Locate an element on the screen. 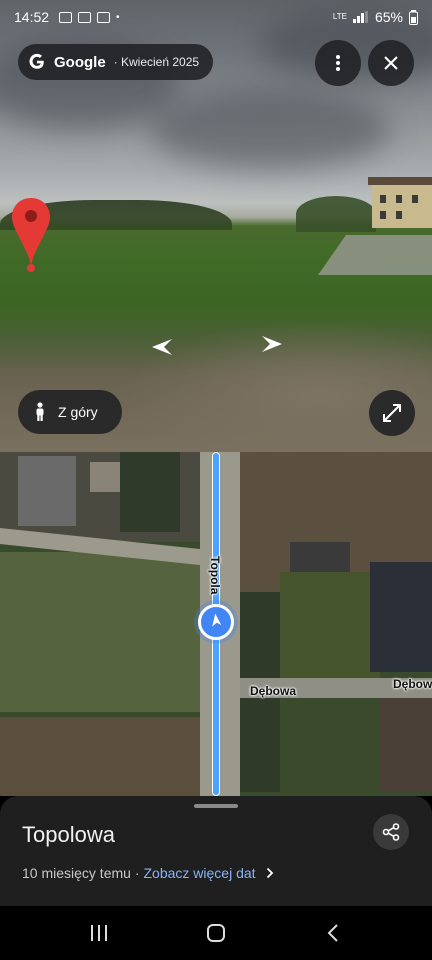  date-info-row: 10 miesięcy temu · Zobacz więcej dat is located at coordinates (148, 873).